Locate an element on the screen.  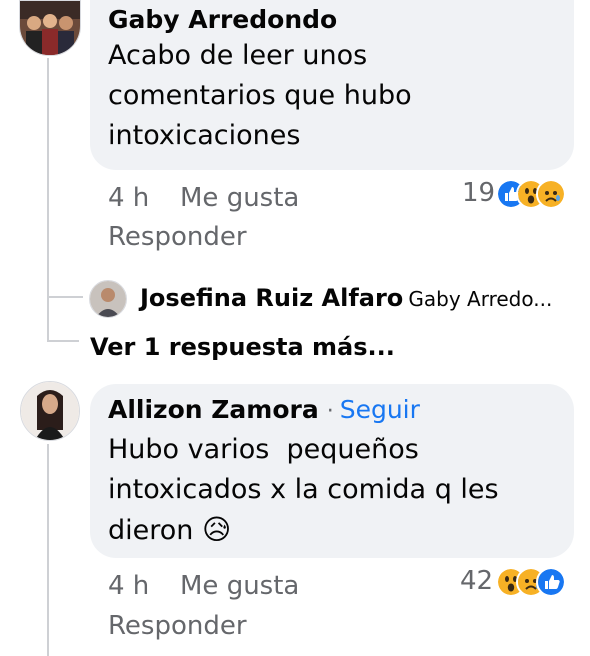
comment-text-line: comentarios que hubo is located at coordinates (260, 95).